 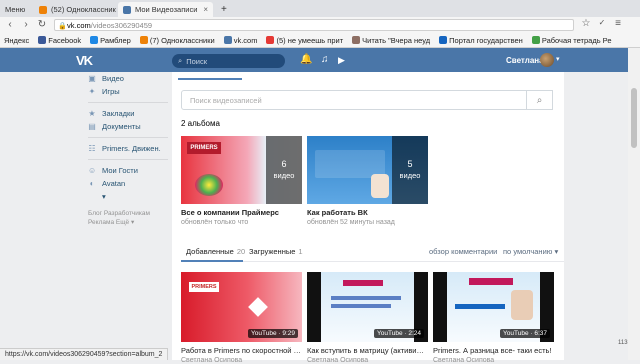 What do you see at coordinates (92, 170) in the screenshot?
I see `guests-icon: ☺` at bounding box center [92, 170].